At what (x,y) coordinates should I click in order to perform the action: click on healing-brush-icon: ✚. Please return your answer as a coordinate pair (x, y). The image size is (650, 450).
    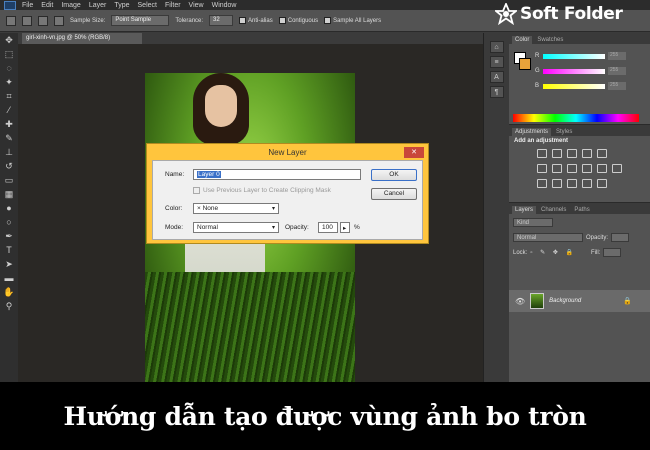
    Looking at the image, I should click on (9, 124).